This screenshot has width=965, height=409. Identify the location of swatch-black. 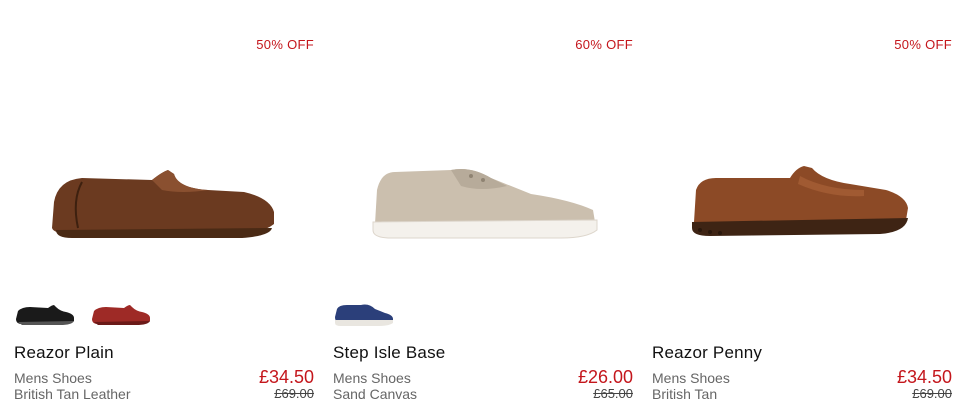
(44, 313).